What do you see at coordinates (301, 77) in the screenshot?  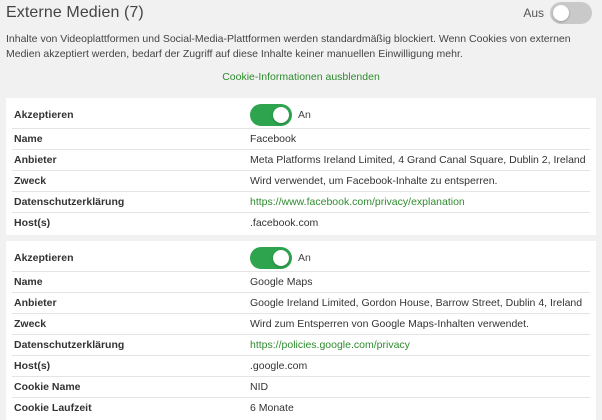 I see `hide-cookie-info-link: Cookie-Informationen ausblenden` at bounding box center [301, 77].